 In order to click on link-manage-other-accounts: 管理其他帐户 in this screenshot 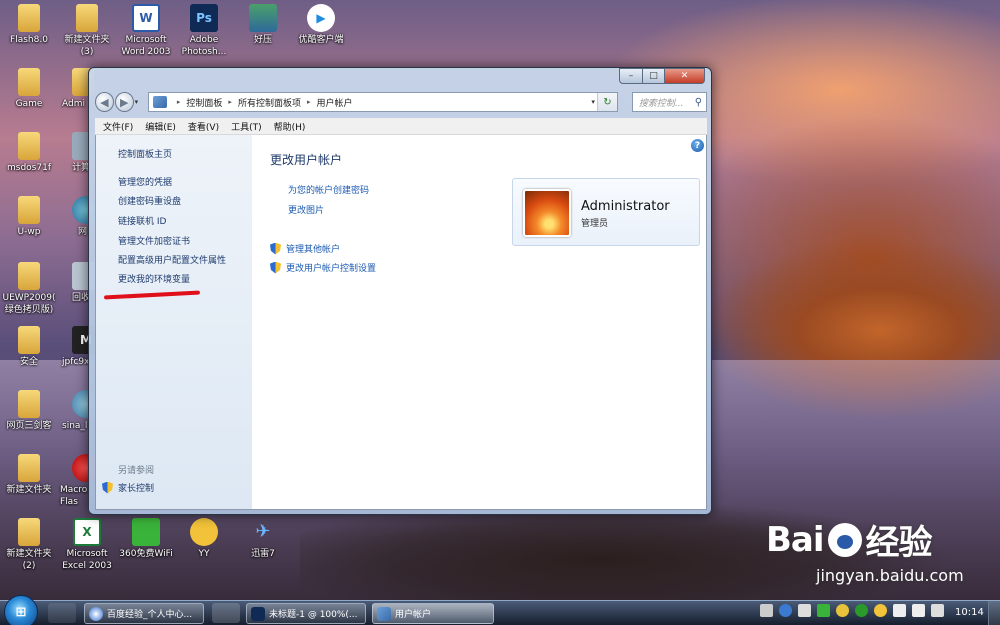, I will do `click(305, 248)`.